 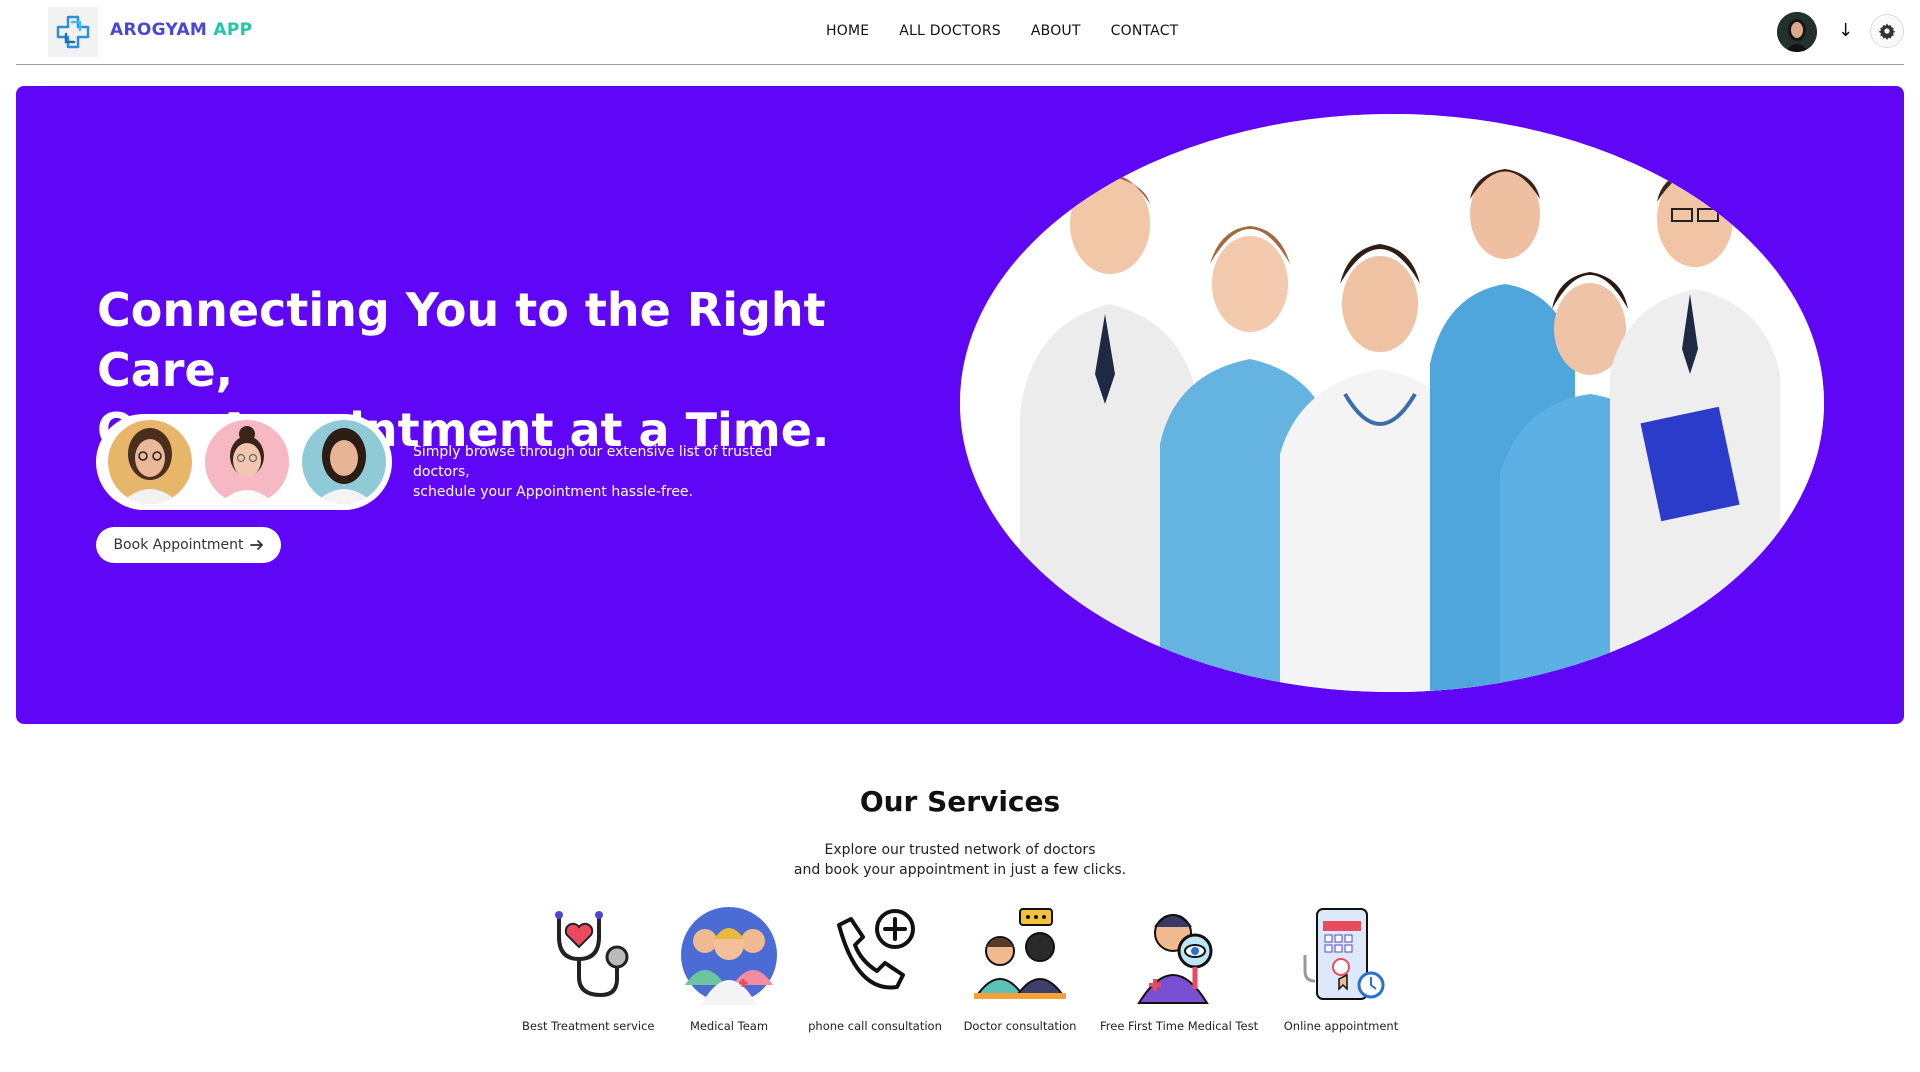 What do you see at coordinates (1056, 31) in the screenshot?
I see `nav-link-about: ABOUT` at bounding box center [1056, 31].